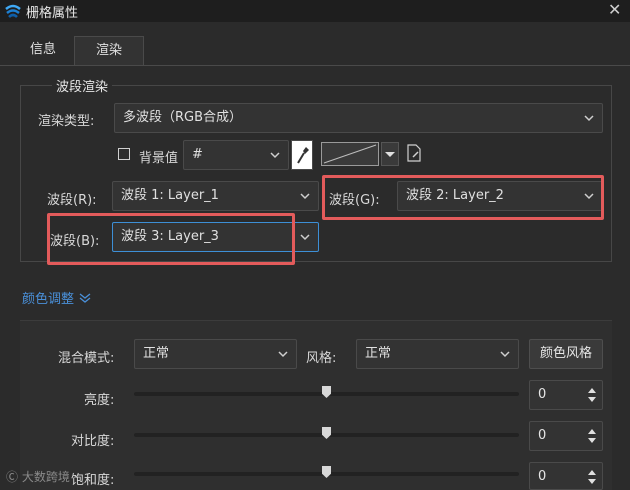 This screenshot has width=630, height=490. I want to click on edit-file-icon, so click(414, 153).